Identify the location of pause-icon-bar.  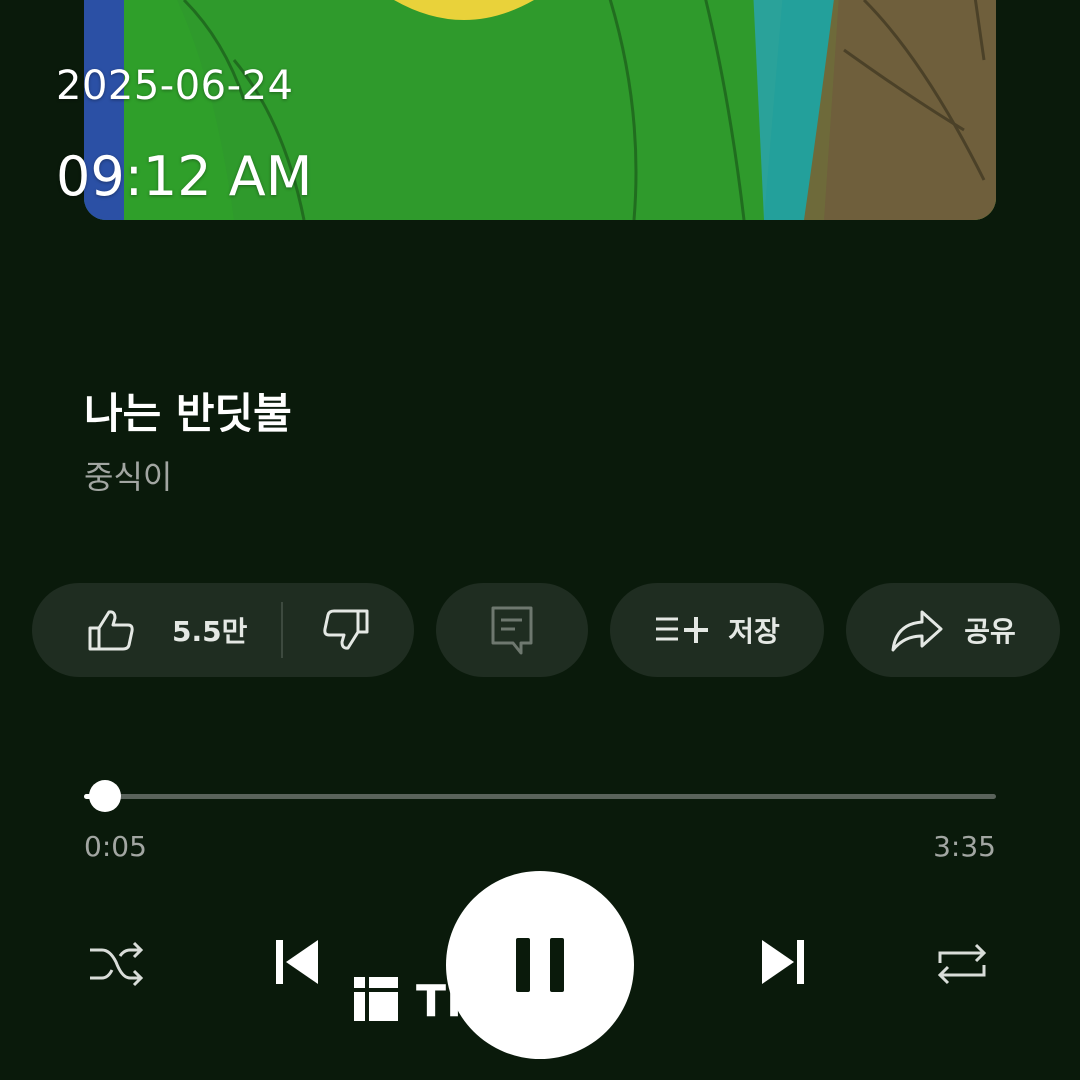
(557, 965).